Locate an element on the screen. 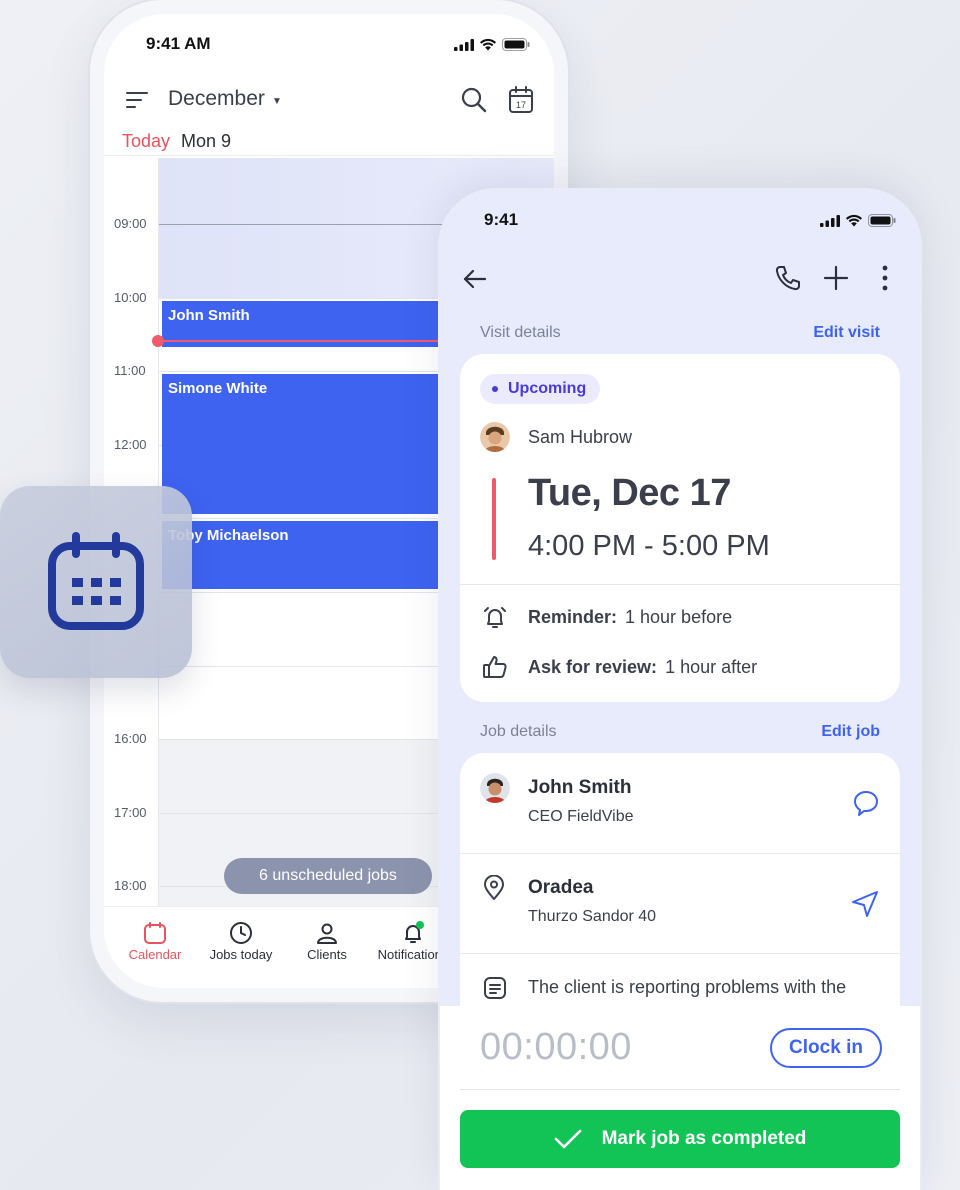  status-bar: 9:41 AM is located at coordinates (329, 46).